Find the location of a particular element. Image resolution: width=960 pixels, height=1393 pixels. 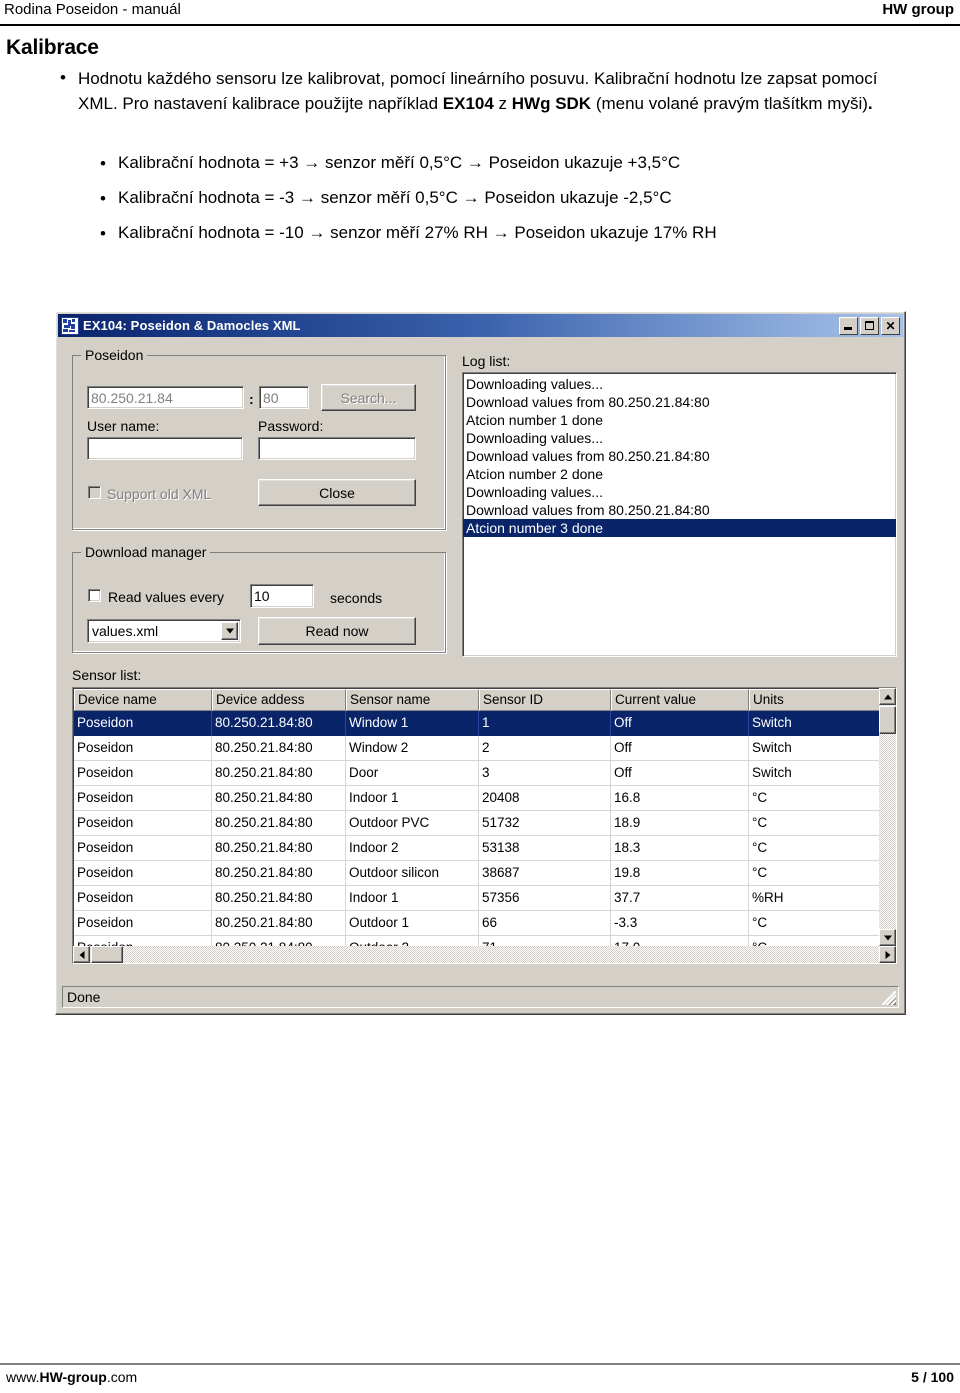

scroll-left-button is located at coordinates (81, 954).